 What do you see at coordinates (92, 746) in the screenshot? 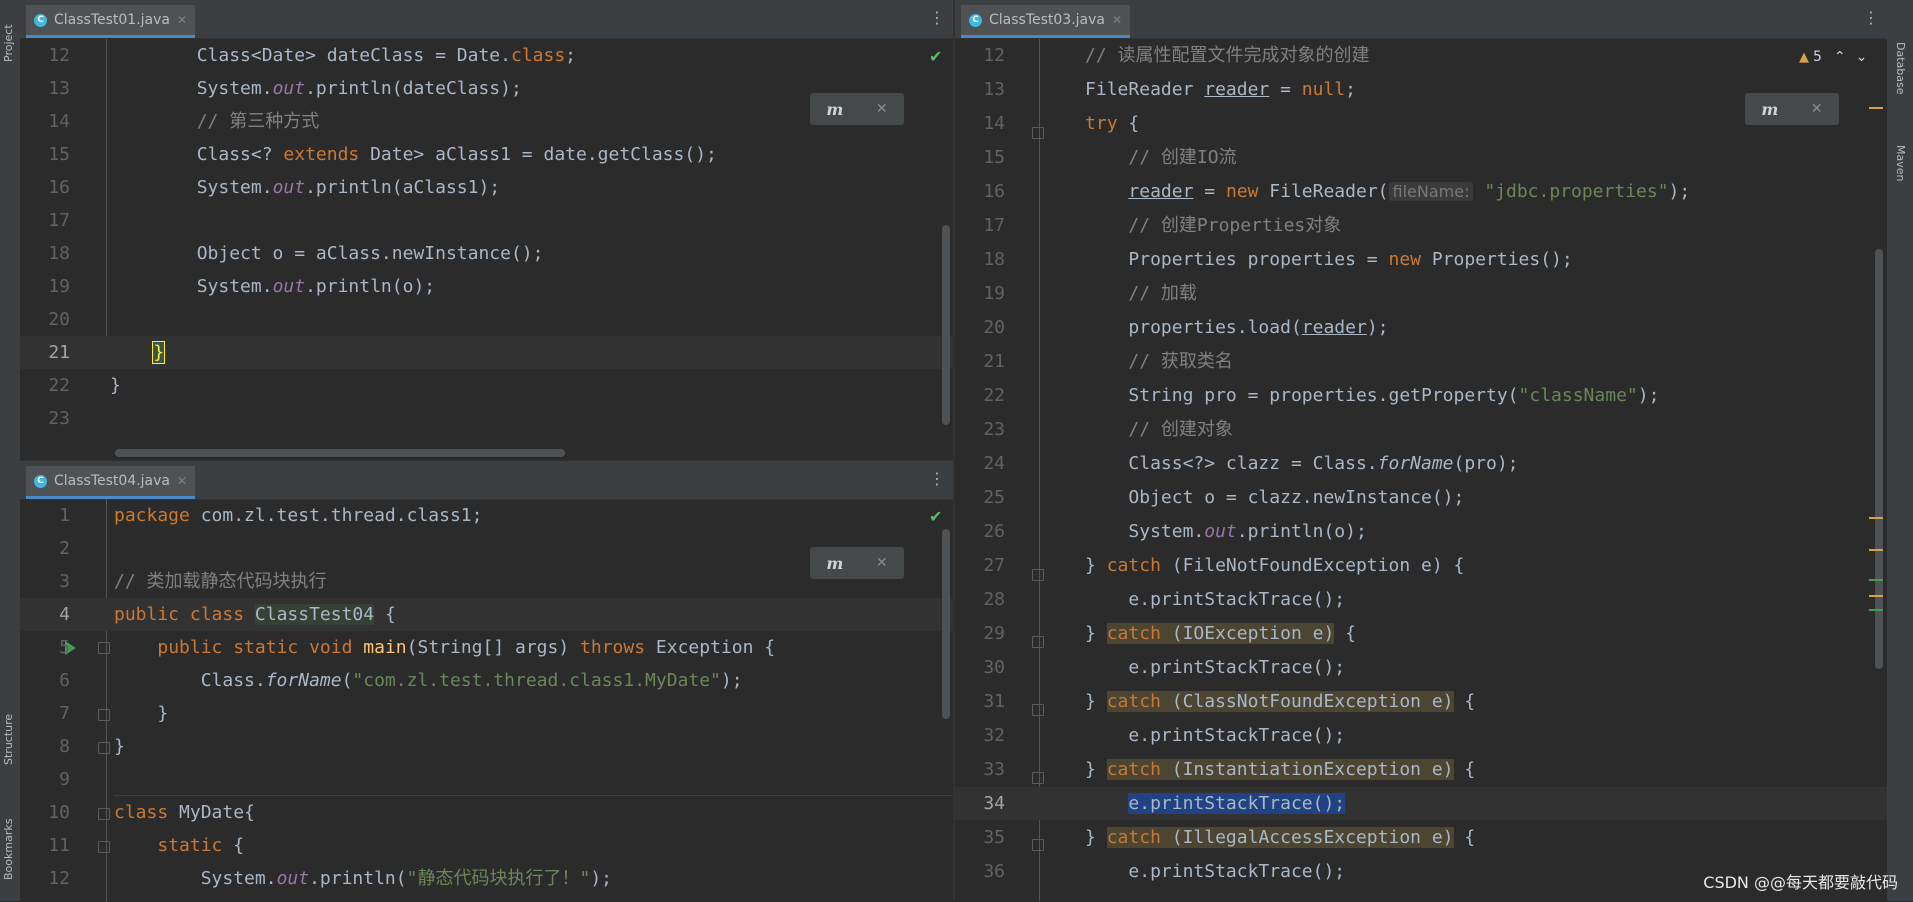
I see `code-line: 8 }` at bounding box center [92, 746].